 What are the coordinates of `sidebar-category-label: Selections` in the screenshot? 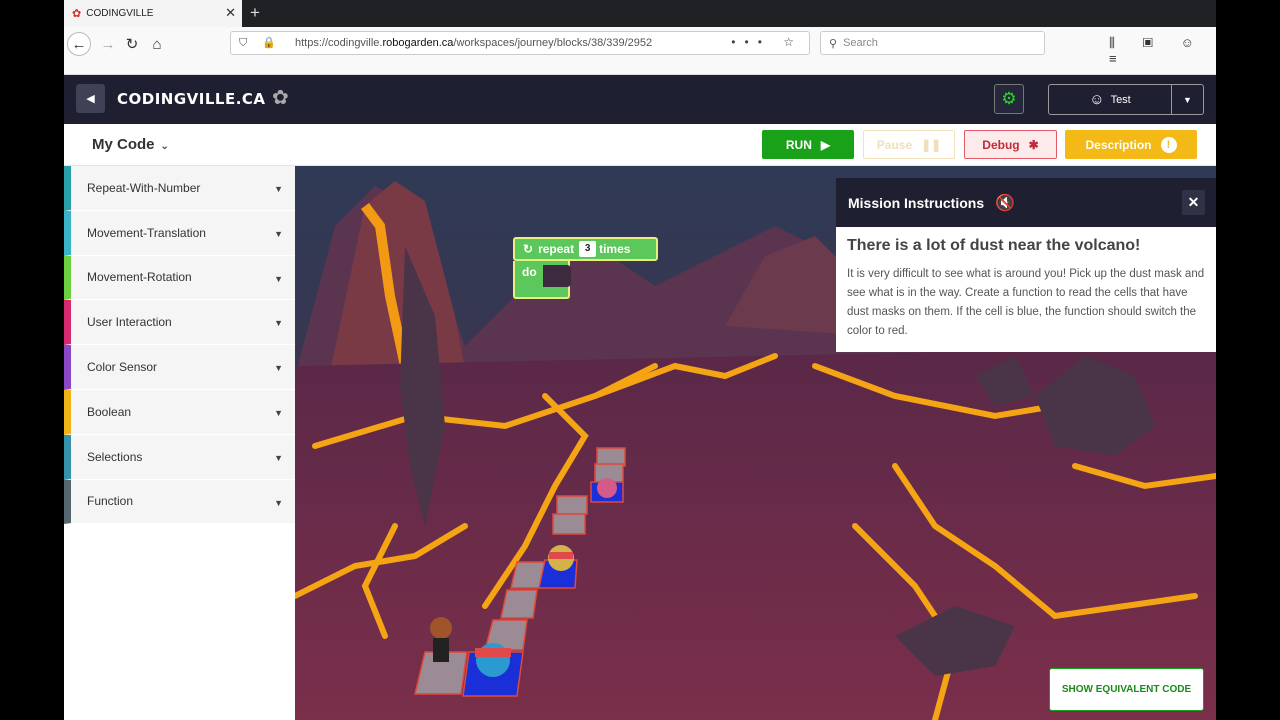 It's located at (115, 456).